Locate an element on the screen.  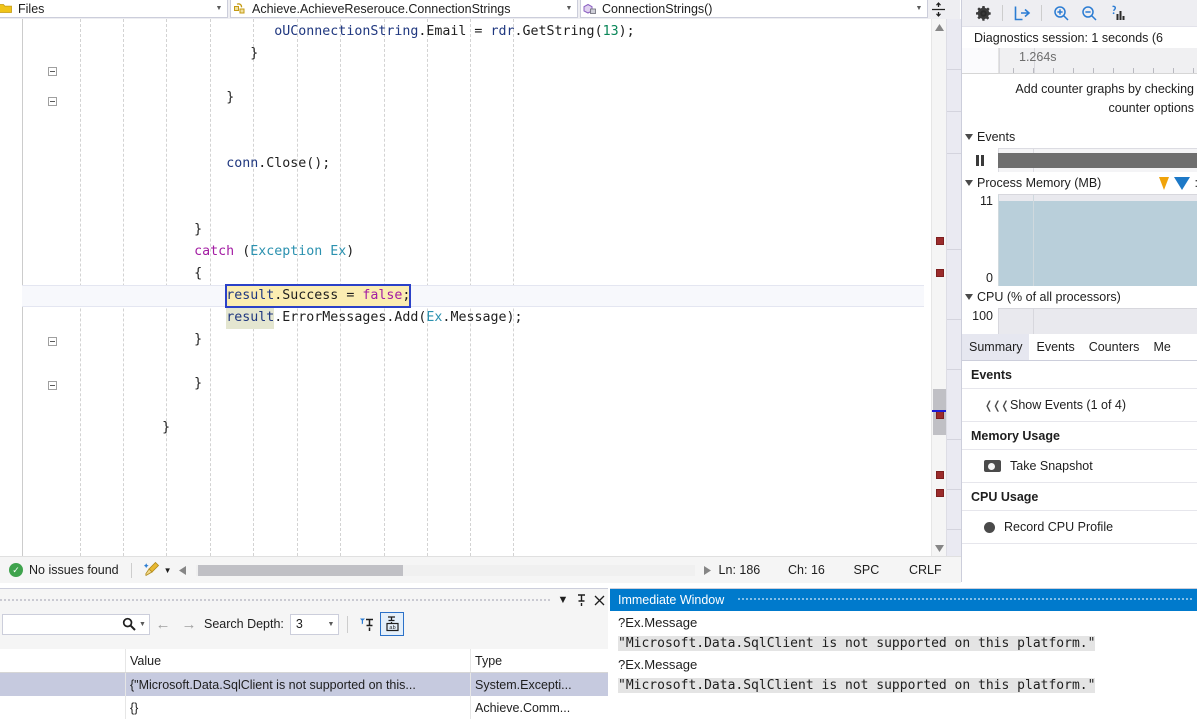
split-window-icon is located at coordinates (938, 9).